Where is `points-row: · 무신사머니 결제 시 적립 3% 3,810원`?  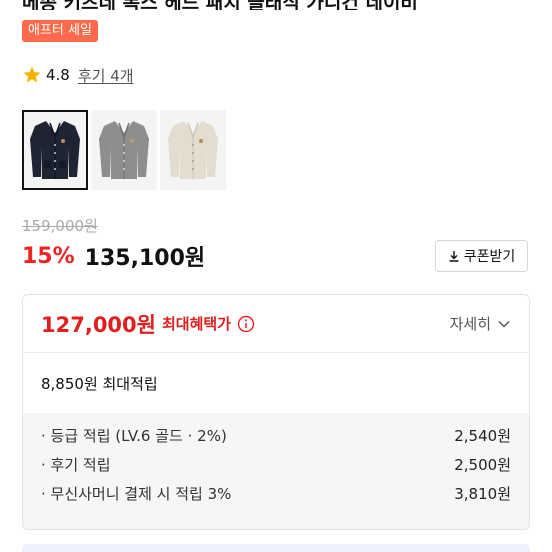 points-row: · 무신사머니 결제 시 적립 3% 3,810원 is located at coordinates (276, 493).